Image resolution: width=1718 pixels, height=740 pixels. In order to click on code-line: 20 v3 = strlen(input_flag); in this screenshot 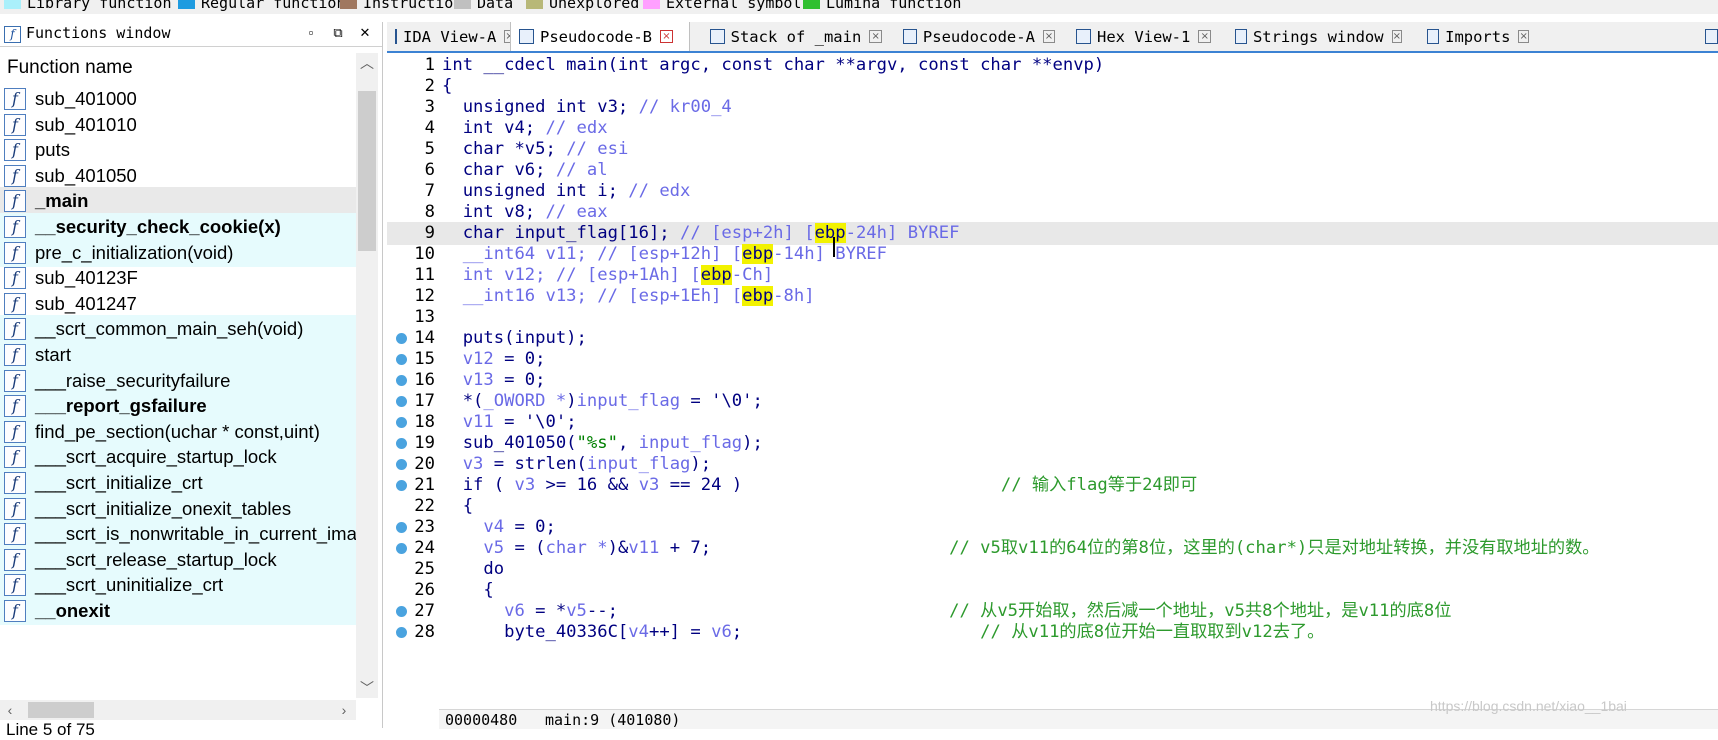, I will do `click(1052, 464)`.